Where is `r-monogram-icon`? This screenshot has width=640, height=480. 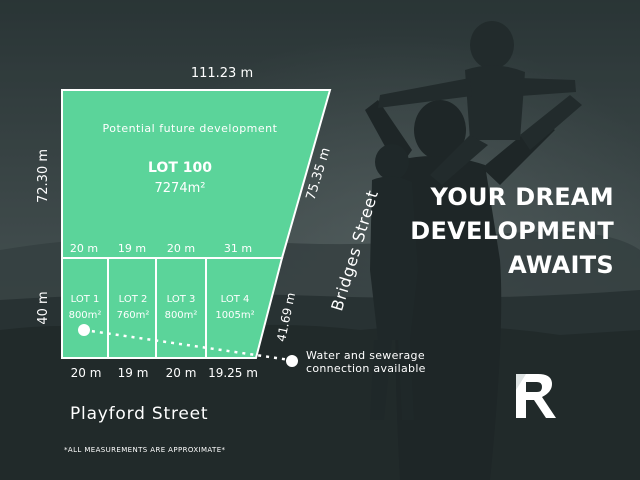 r-monogram-icon is located at coordinates (536, 396).